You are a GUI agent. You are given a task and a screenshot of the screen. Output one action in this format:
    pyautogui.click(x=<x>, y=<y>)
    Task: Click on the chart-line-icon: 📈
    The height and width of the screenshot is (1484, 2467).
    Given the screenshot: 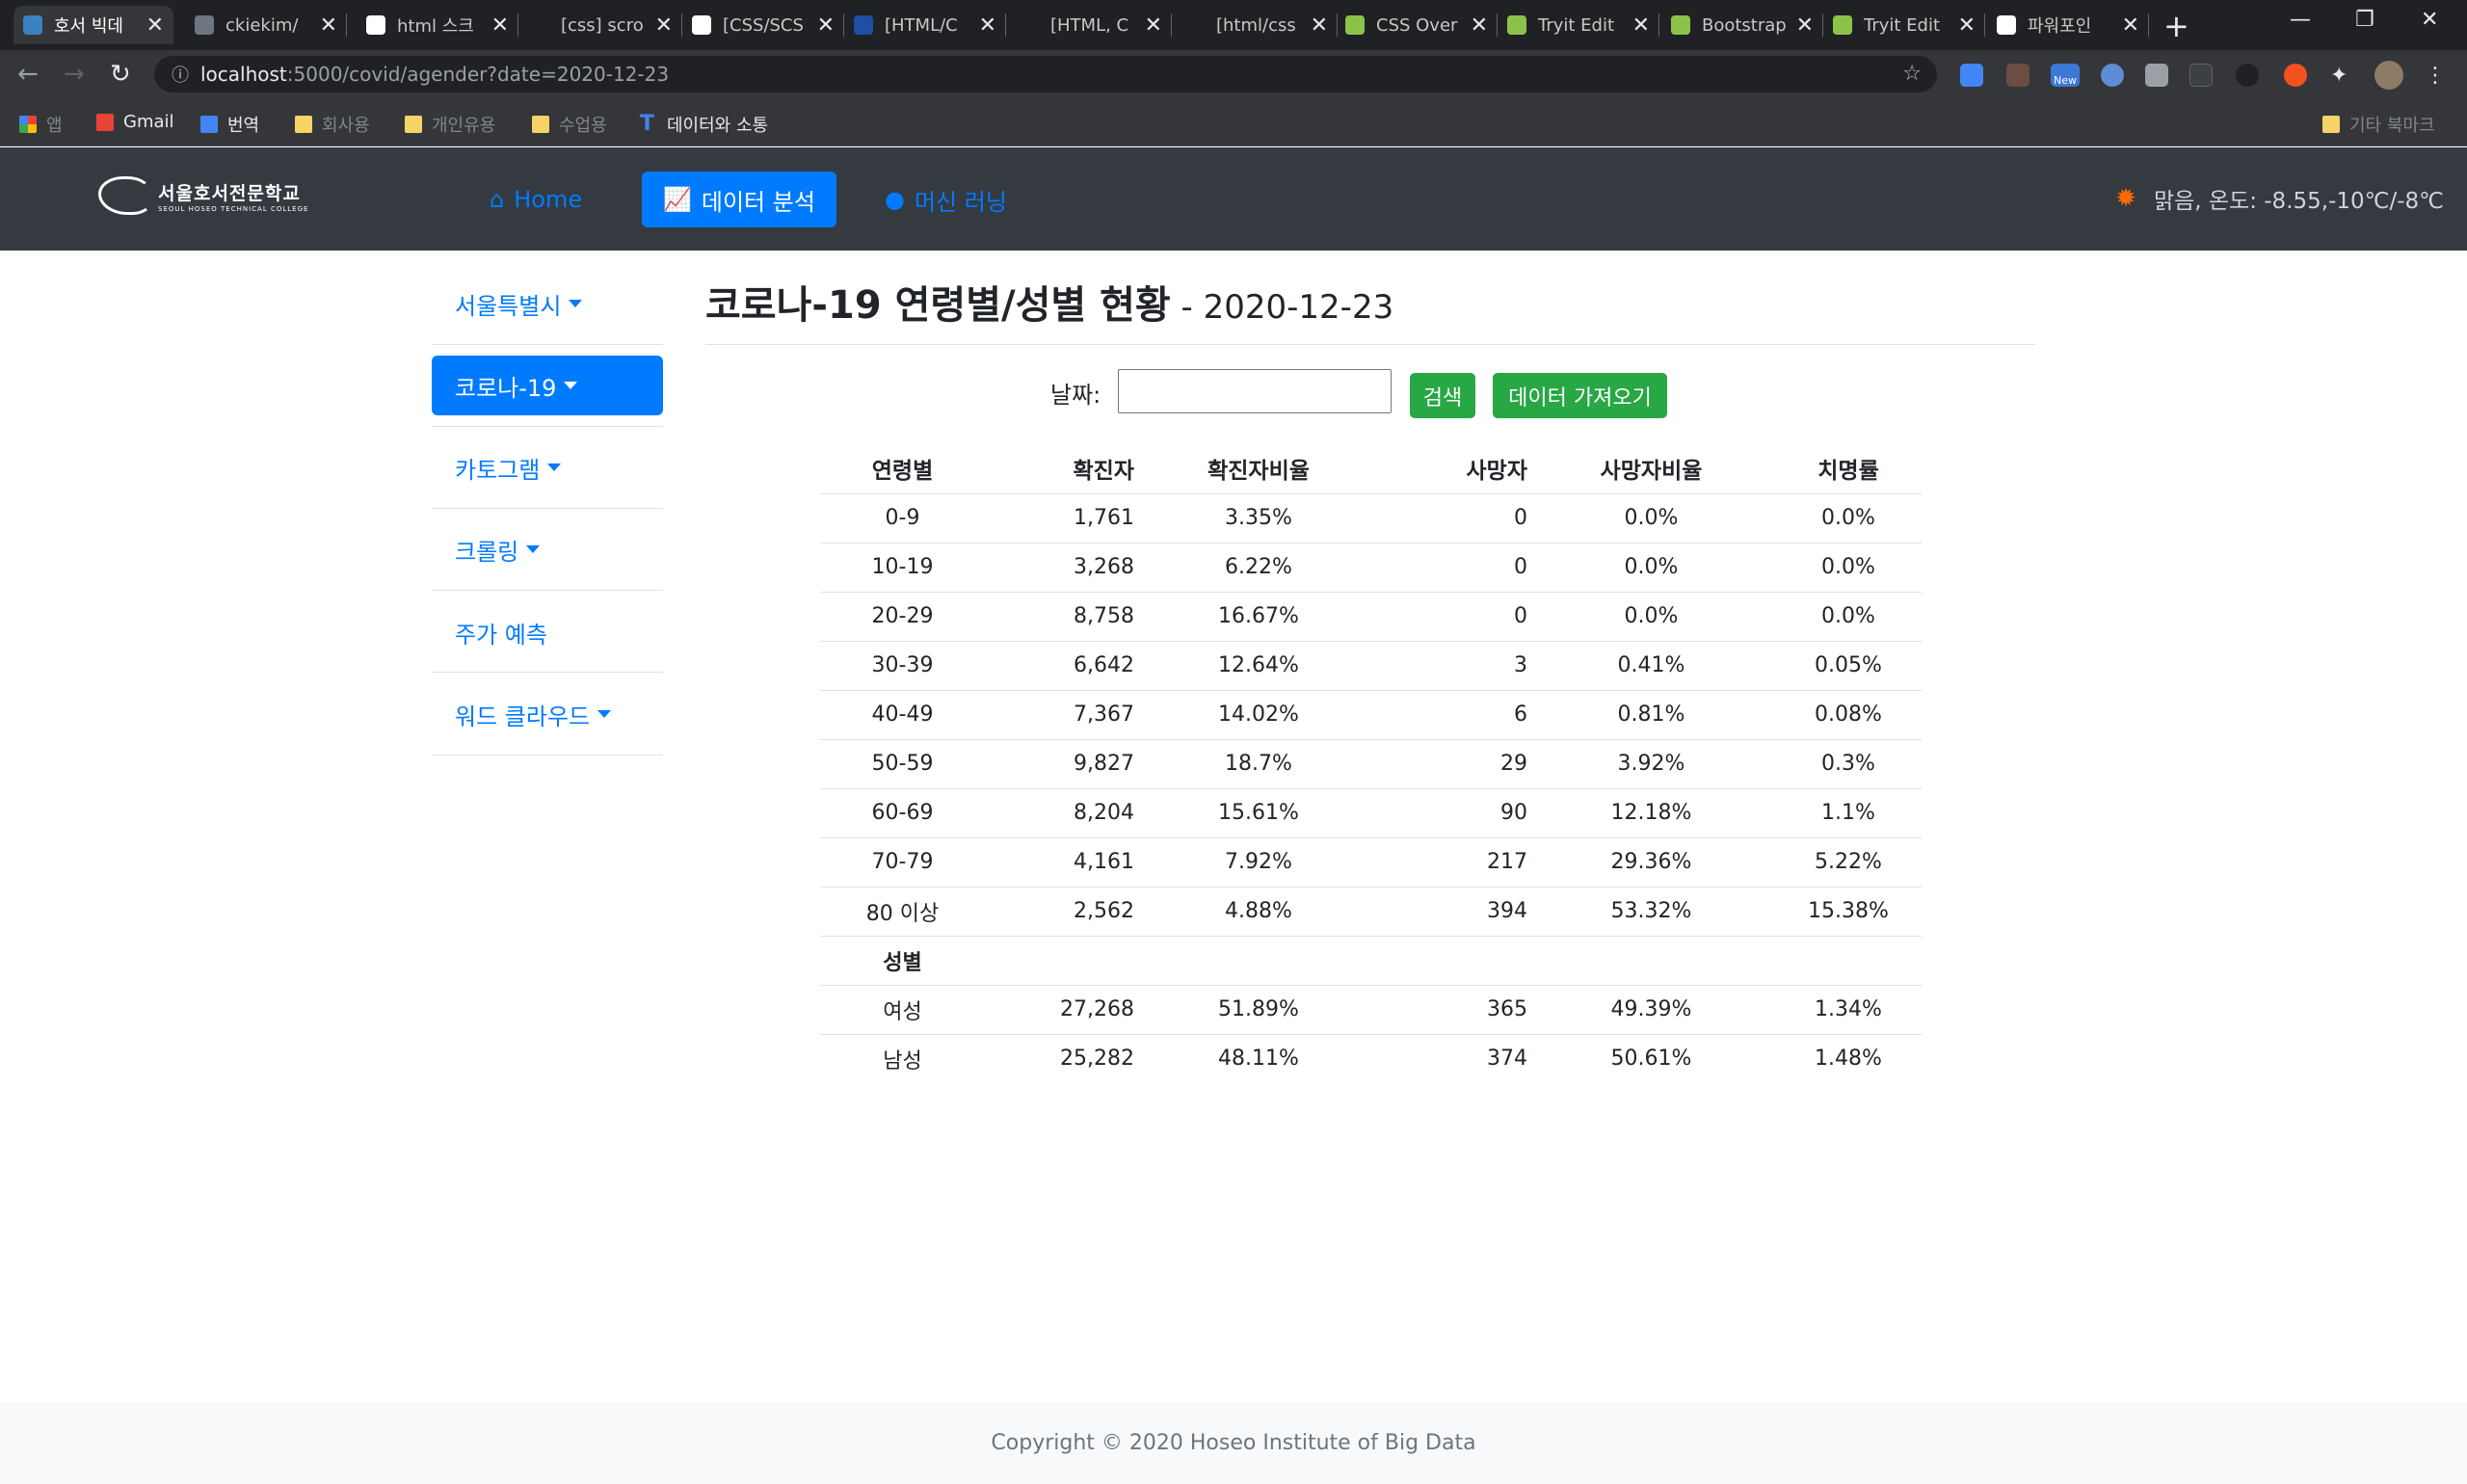 What is the action you would take?
    pyautogui.click(x=677, y=199)
    